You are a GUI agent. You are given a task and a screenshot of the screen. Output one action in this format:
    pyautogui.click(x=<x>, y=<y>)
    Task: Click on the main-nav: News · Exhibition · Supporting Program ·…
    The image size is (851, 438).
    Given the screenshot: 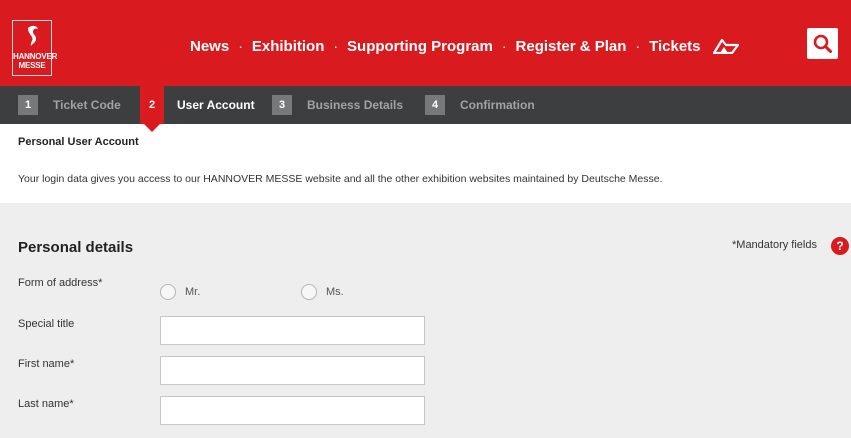 What is the action you would take?
    pyautogui.click(x=464, y=46)
    